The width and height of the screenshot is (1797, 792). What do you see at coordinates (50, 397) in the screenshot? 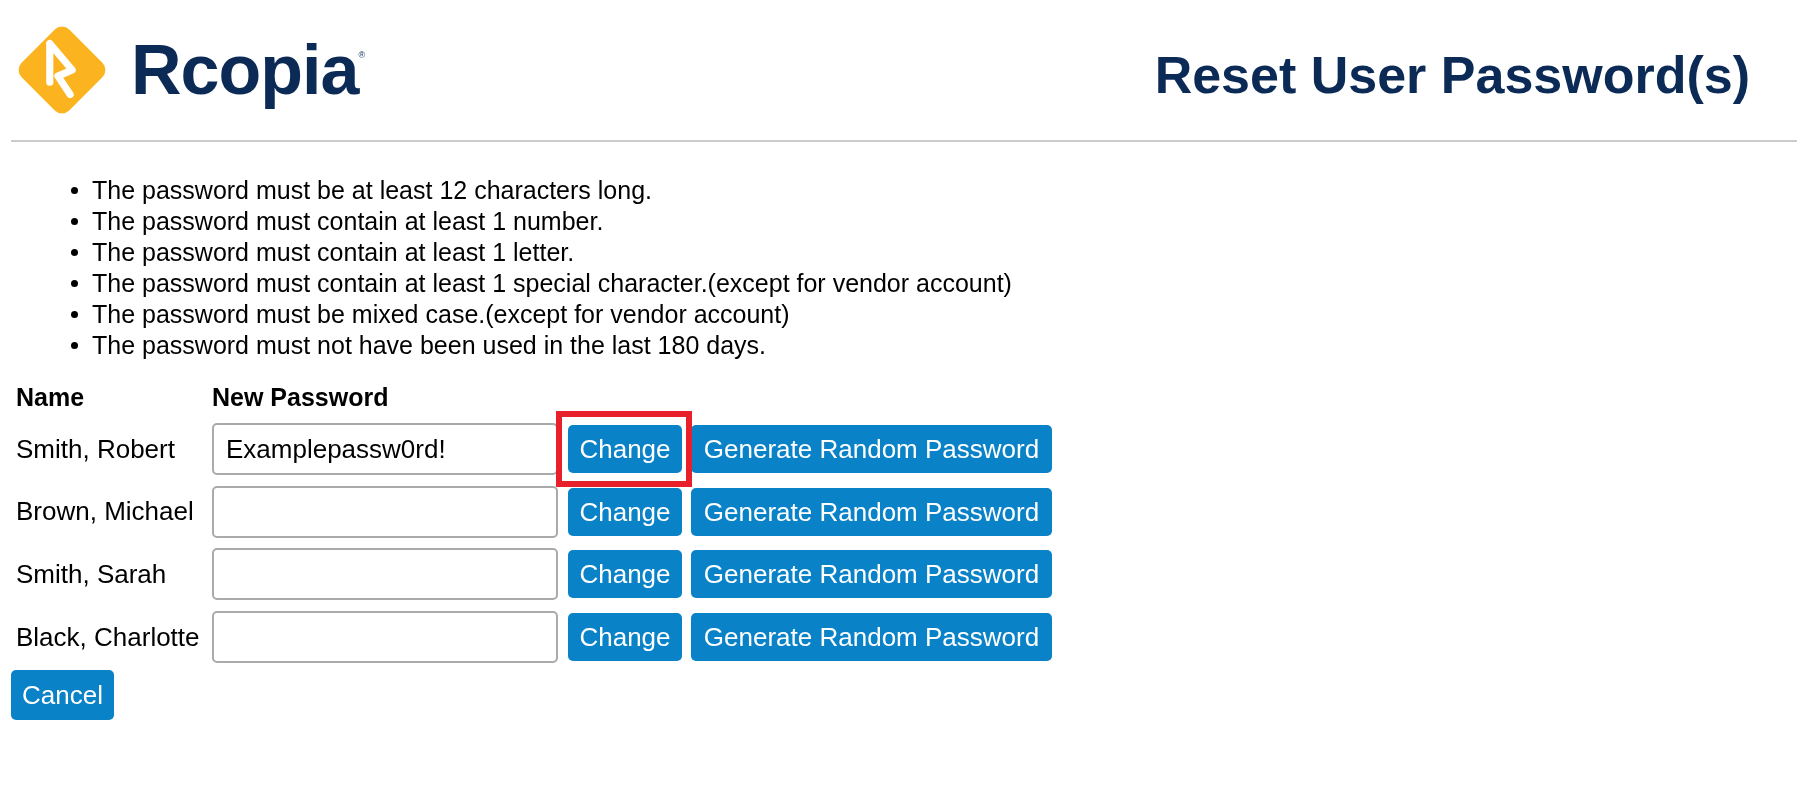
I see `column-header: Name` at bounding box center [50, 397].